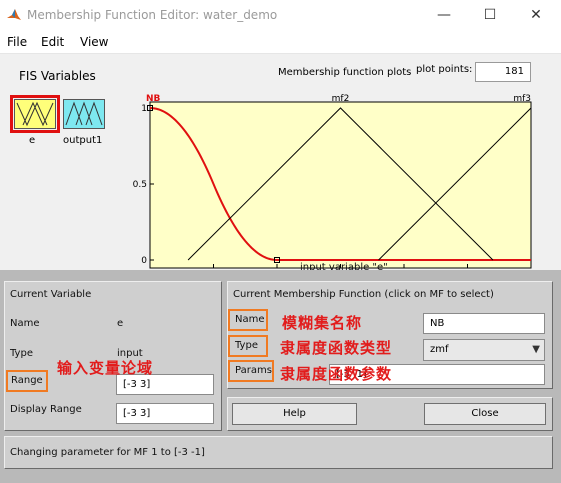  What do you see at coordinates (152, 15) in the screenshot?
I see `window-title: Membership Function Editor: water_demo` at bounding box center [152, 15].